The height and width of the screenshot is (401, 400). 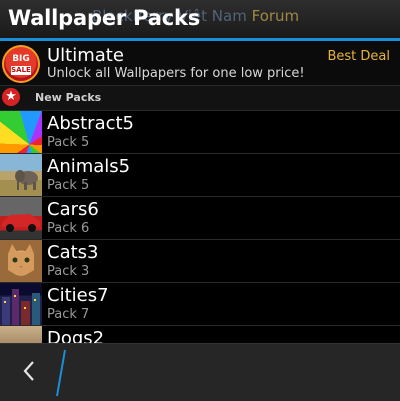 I want to click on star-icon: ★, so click(x=11, y=97).